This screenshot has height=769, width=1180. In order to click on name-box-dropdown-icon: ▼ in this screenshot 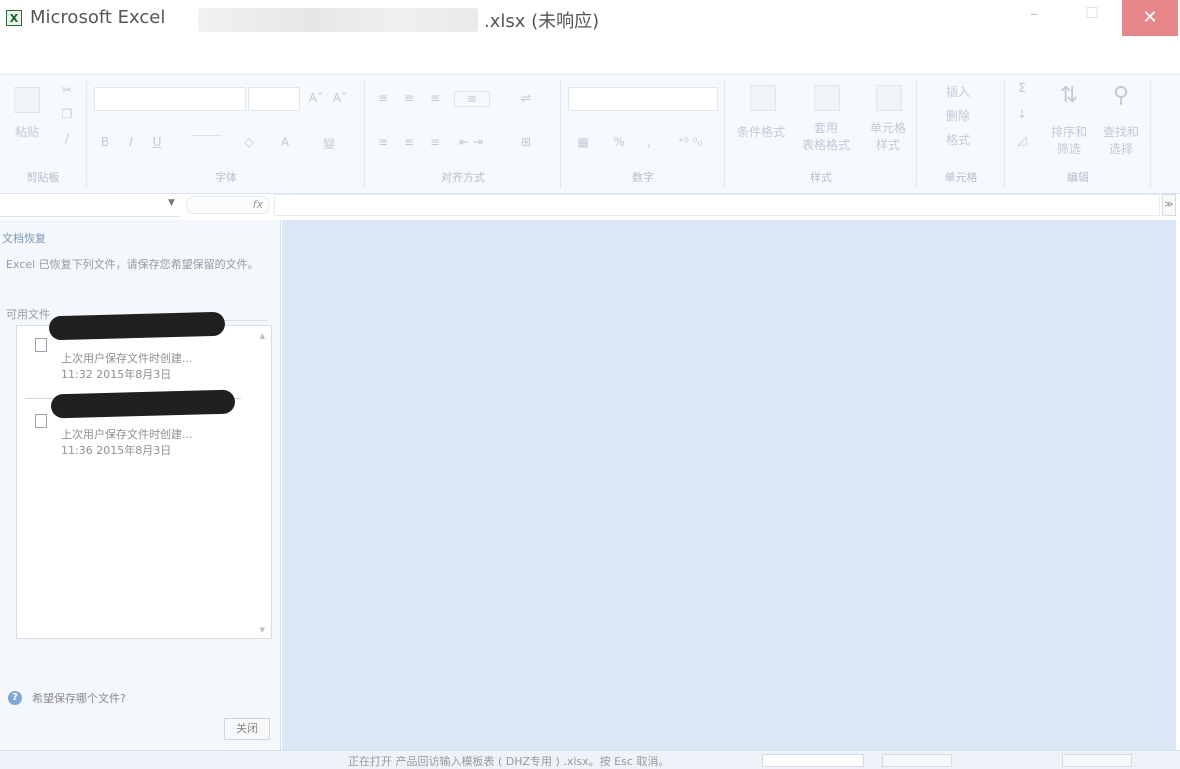, I will do `click(171, 203)`.